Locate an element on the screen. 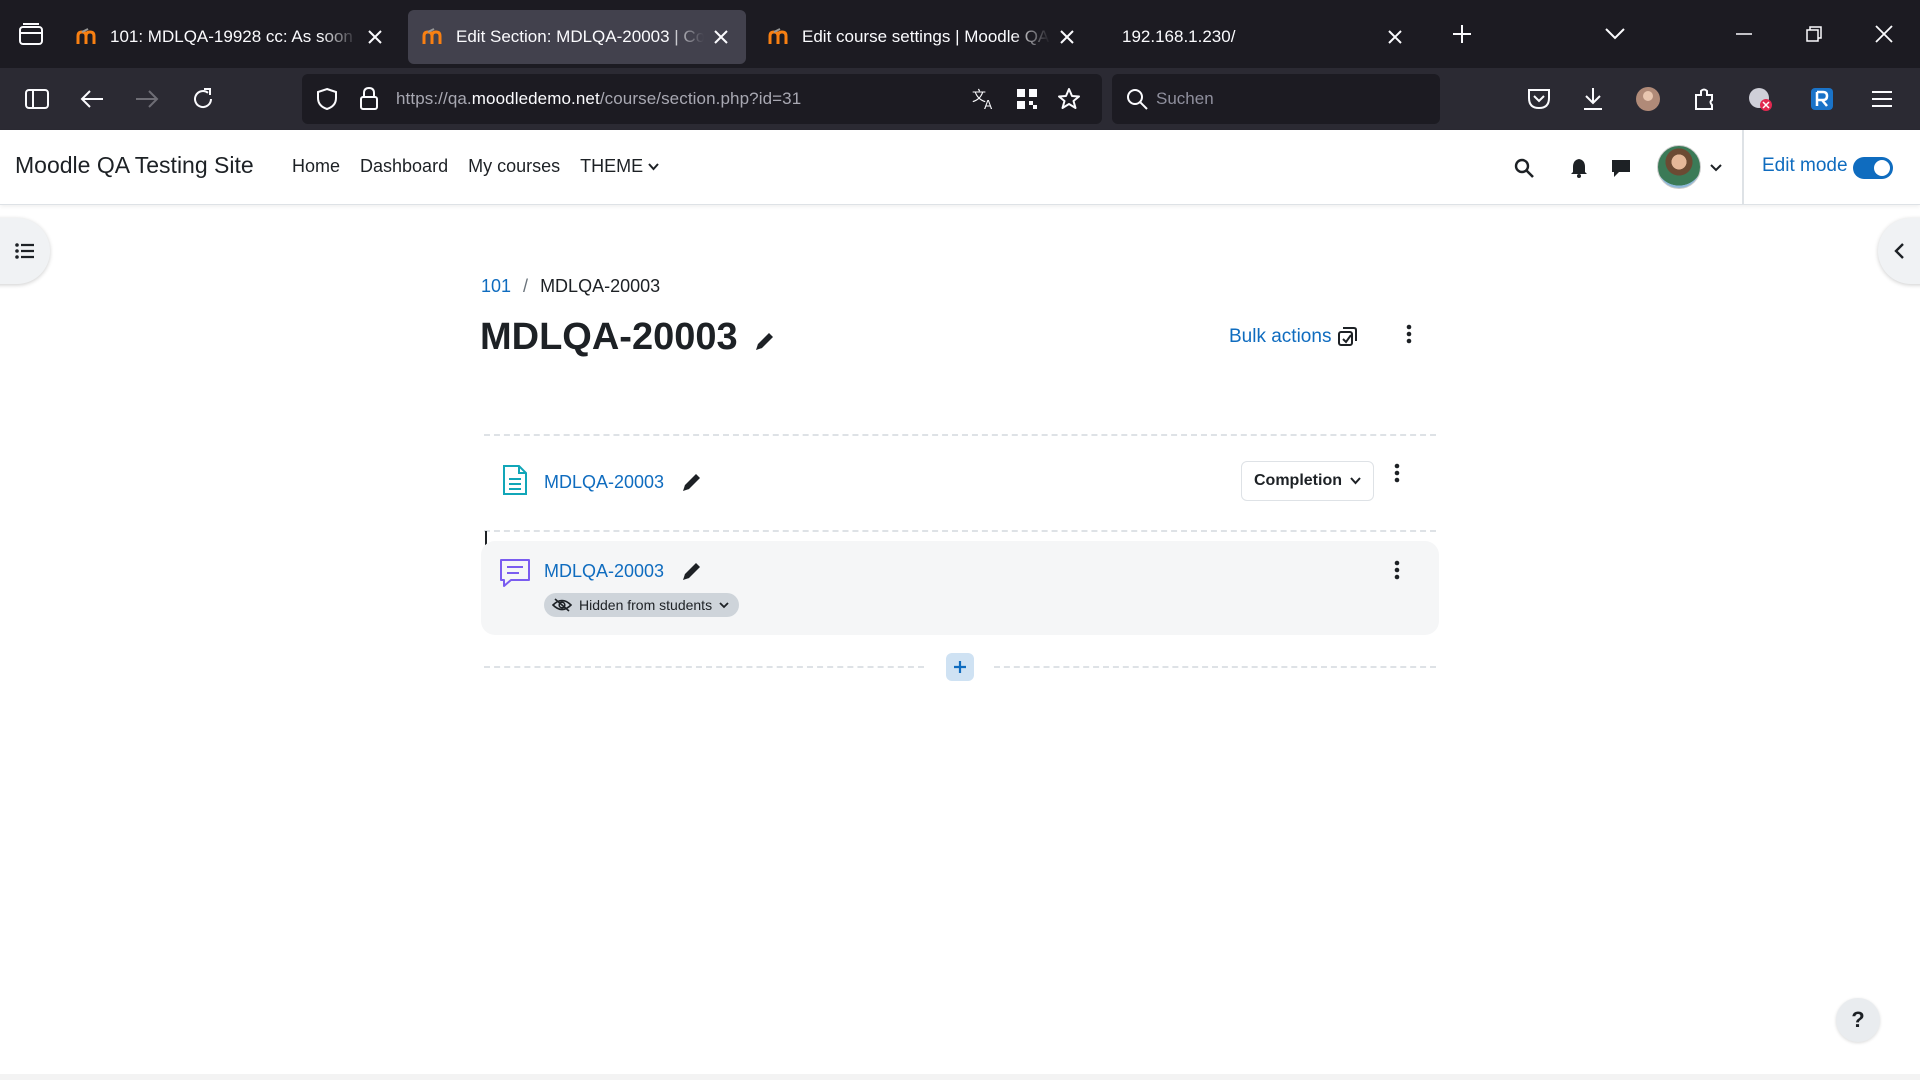 Image resolution: width=1920 pixels, height=1080 pixels. list-icon is located at coordinates (24, 251).